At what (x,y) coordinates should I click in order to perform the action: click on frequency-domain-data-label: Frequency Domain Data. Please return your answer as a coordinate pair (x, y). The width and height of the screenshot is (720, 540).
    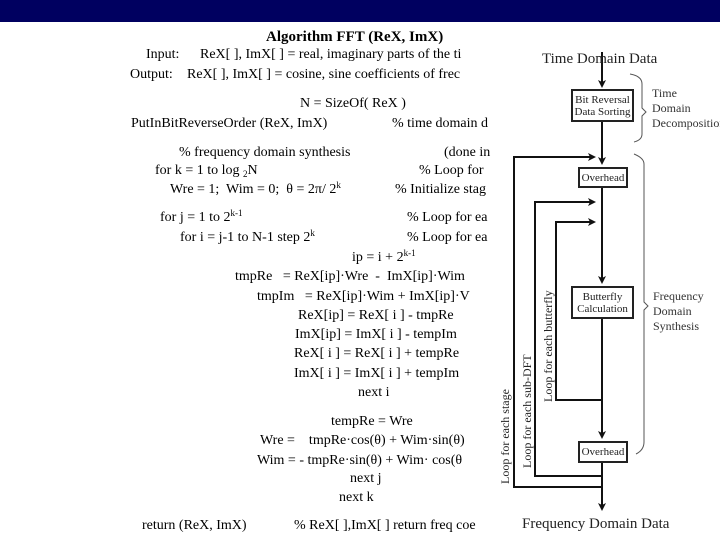
    Looking at the image, I should click on (596, 524).